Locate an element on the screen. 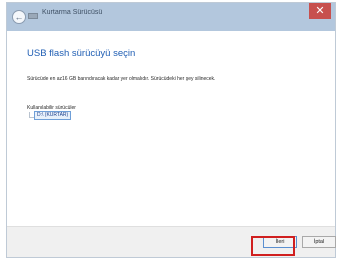 This screenshot has height=261, width=342. next-button-highlight is located at coordinates (273, 246).